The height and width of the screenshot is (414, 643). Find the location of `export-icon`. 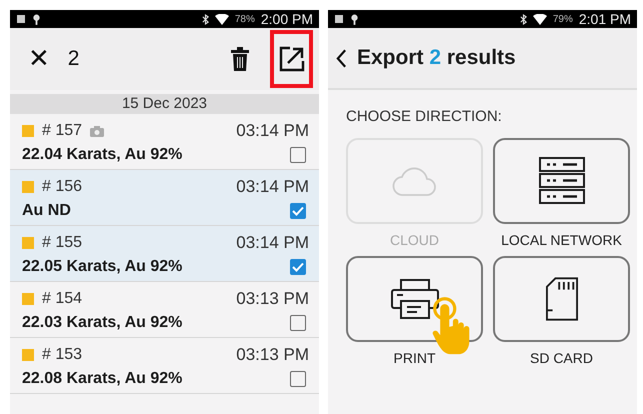

export-icon is located at coordinates (291, 59).